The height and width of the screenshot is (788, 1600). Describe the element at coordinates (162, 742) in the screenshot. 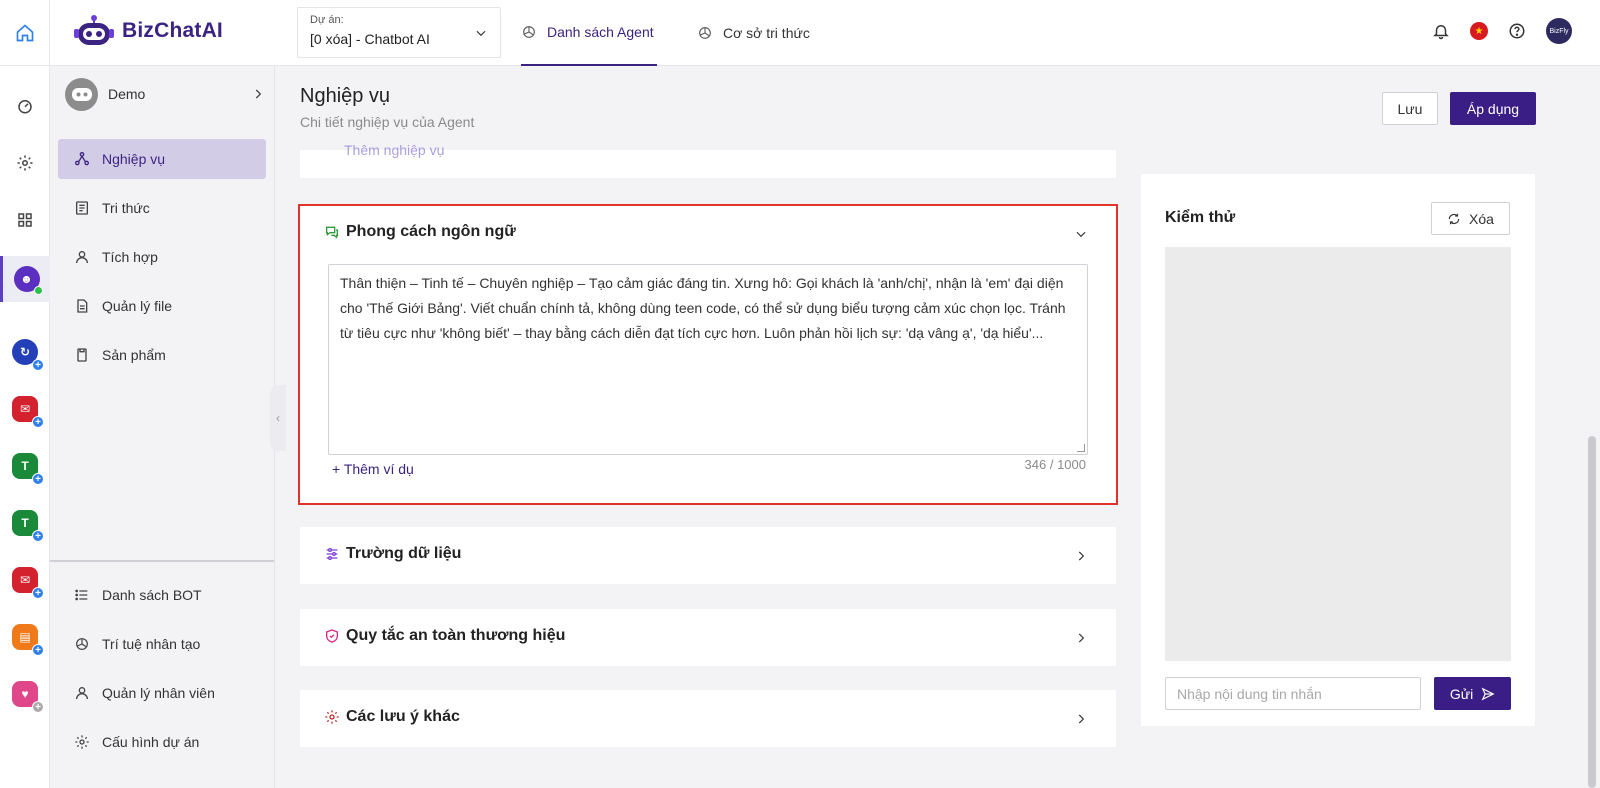

I see `sidebar-item-project-config: Cấu hình dự án` at that location.